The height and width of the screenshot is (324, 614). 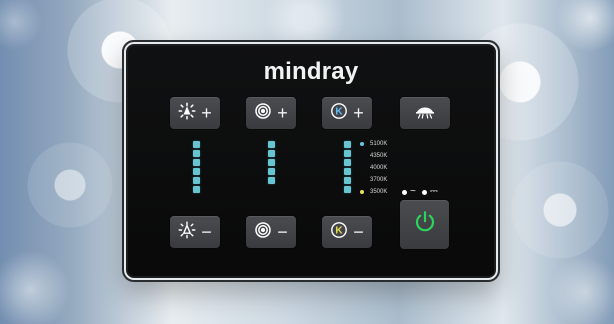 I want to click on dc-symbol: ⎓, so click(x=433, y=191).